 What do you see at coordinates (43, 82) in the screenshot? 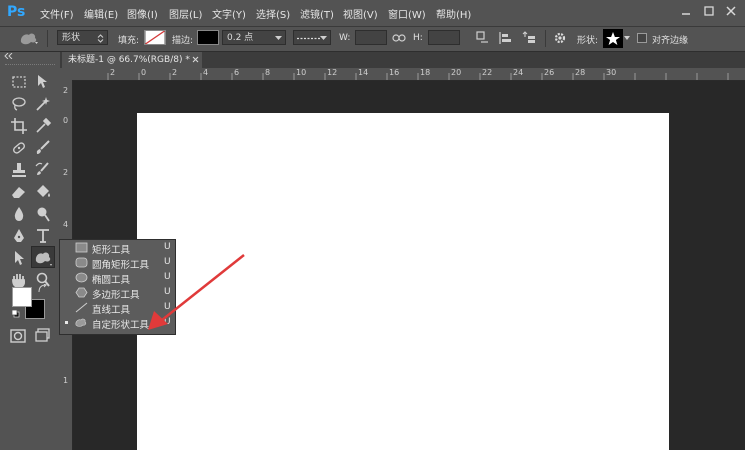
I see `move-tool-icon` at bounding box center [43, 82].